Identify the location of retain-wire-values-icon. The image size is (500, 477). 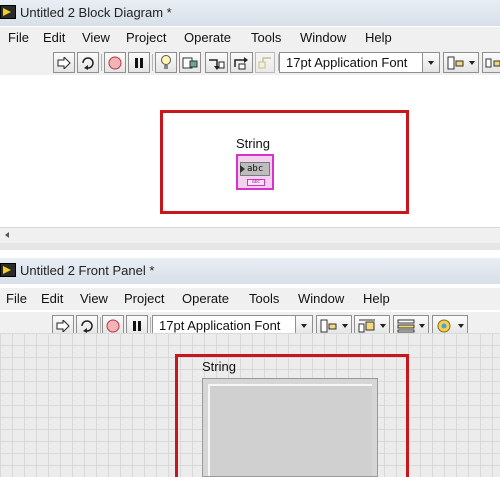
(190, 62).